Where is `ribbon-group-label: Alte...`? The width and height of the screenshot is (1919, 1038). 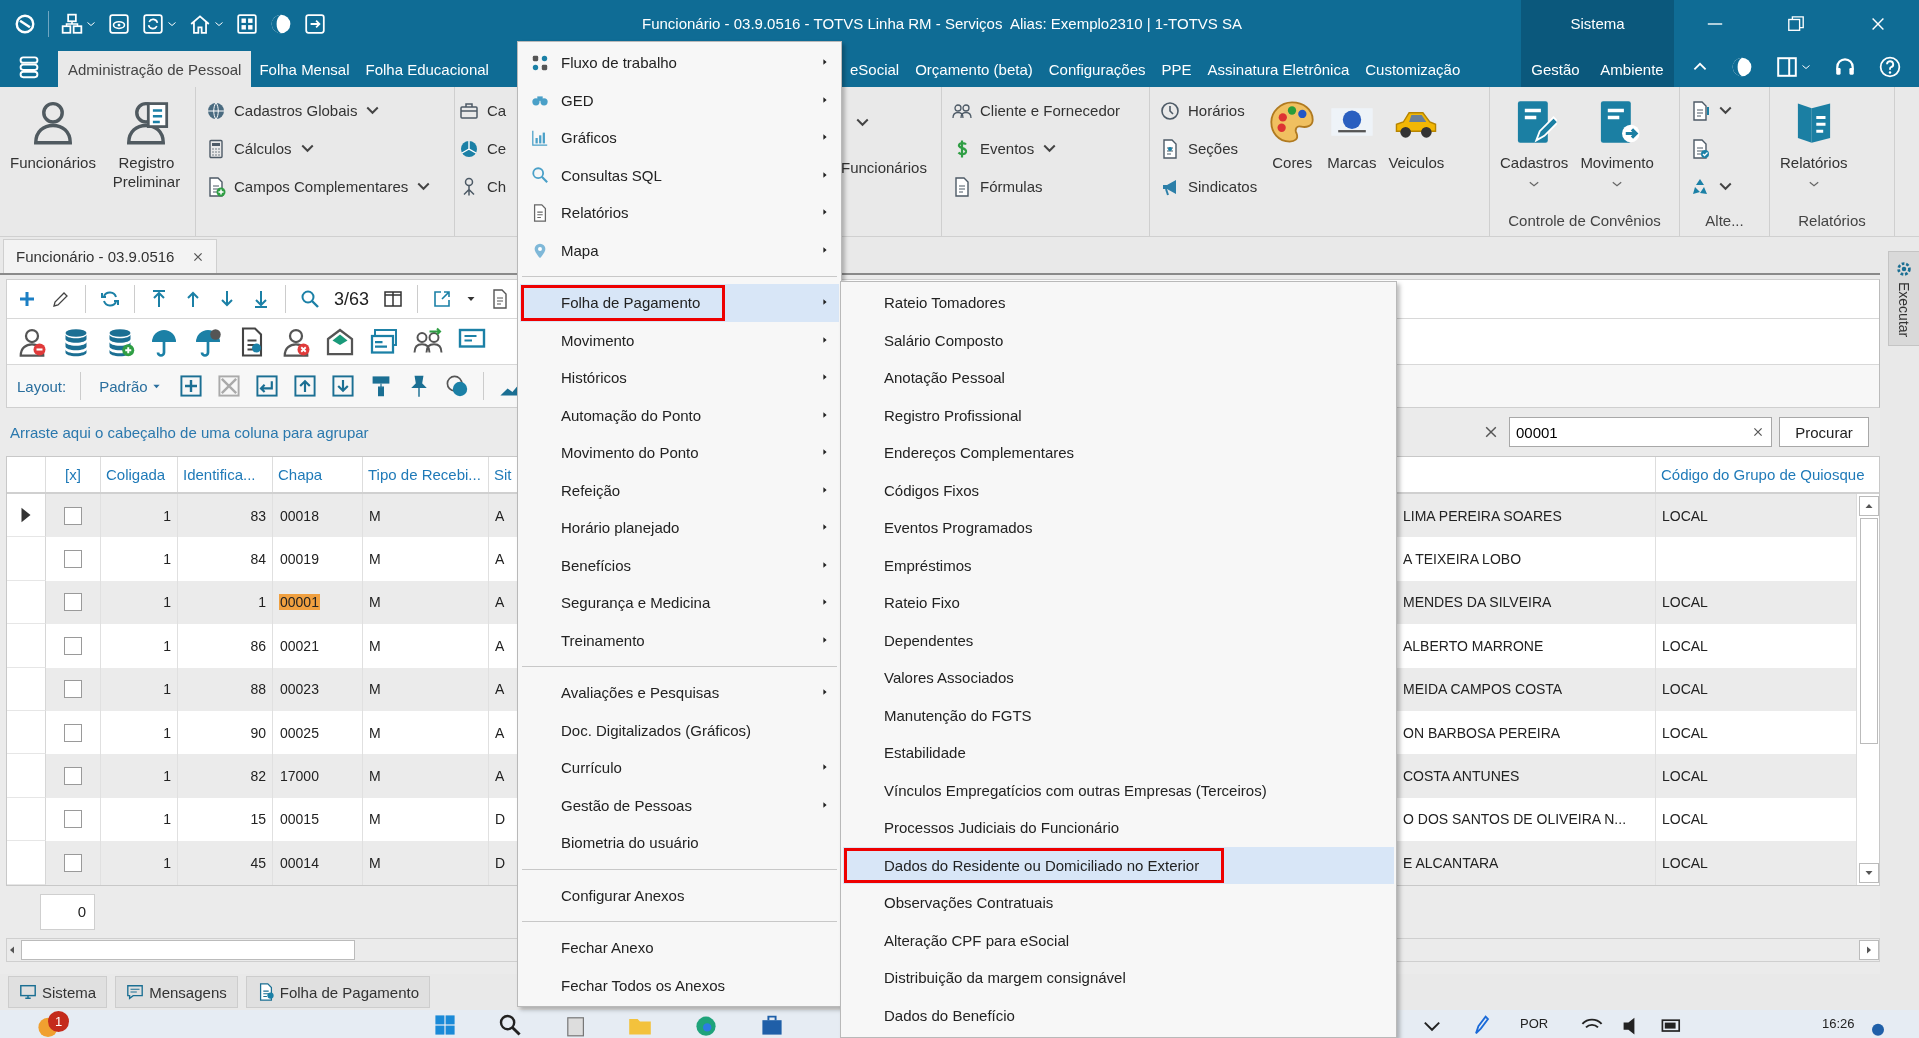
ribbon-group-label: Alte... is located at coordinates (1724, 220).